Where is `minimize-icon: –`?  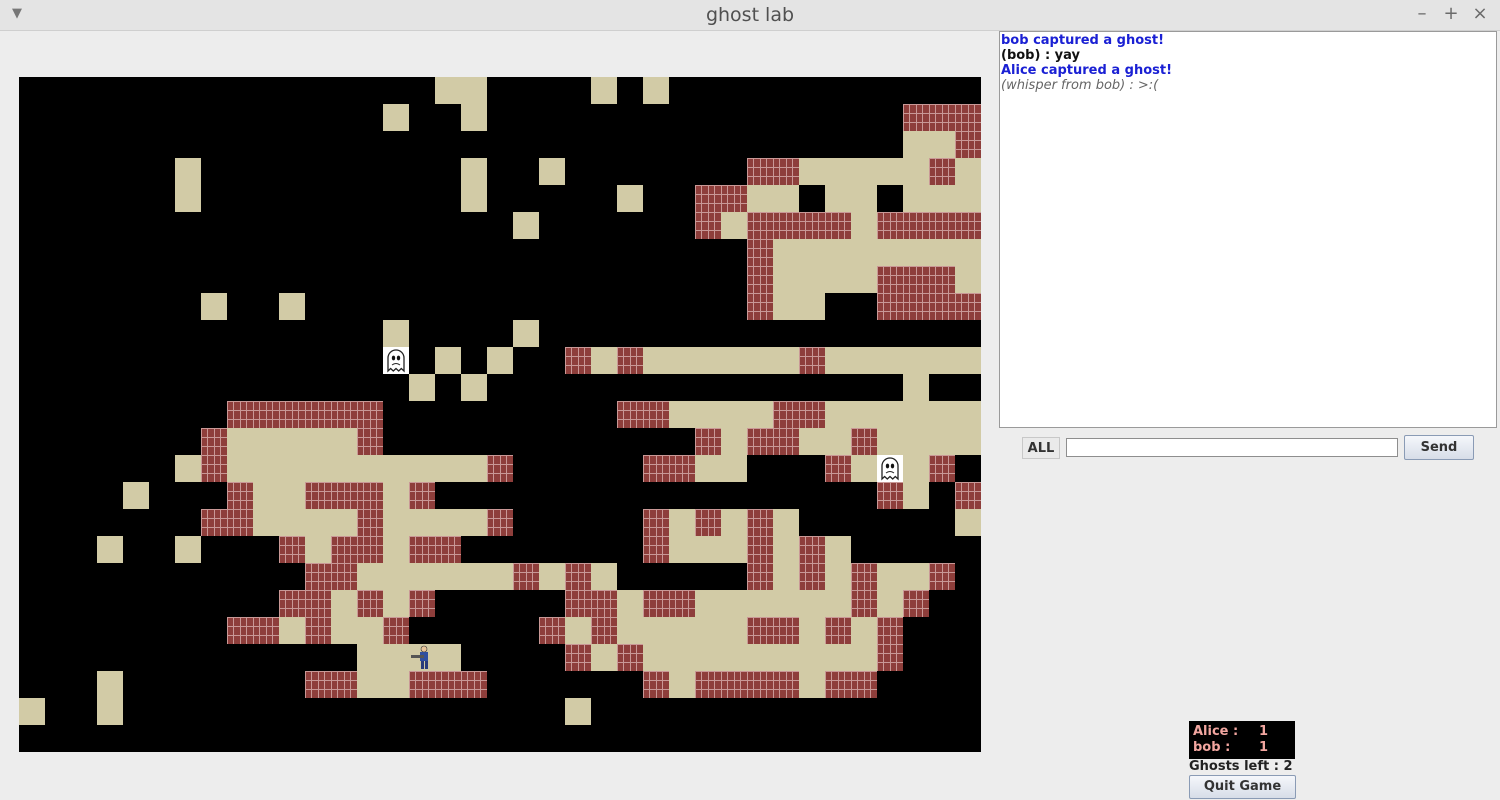
minimize-icon: – is located at coordinates (1422, 13).